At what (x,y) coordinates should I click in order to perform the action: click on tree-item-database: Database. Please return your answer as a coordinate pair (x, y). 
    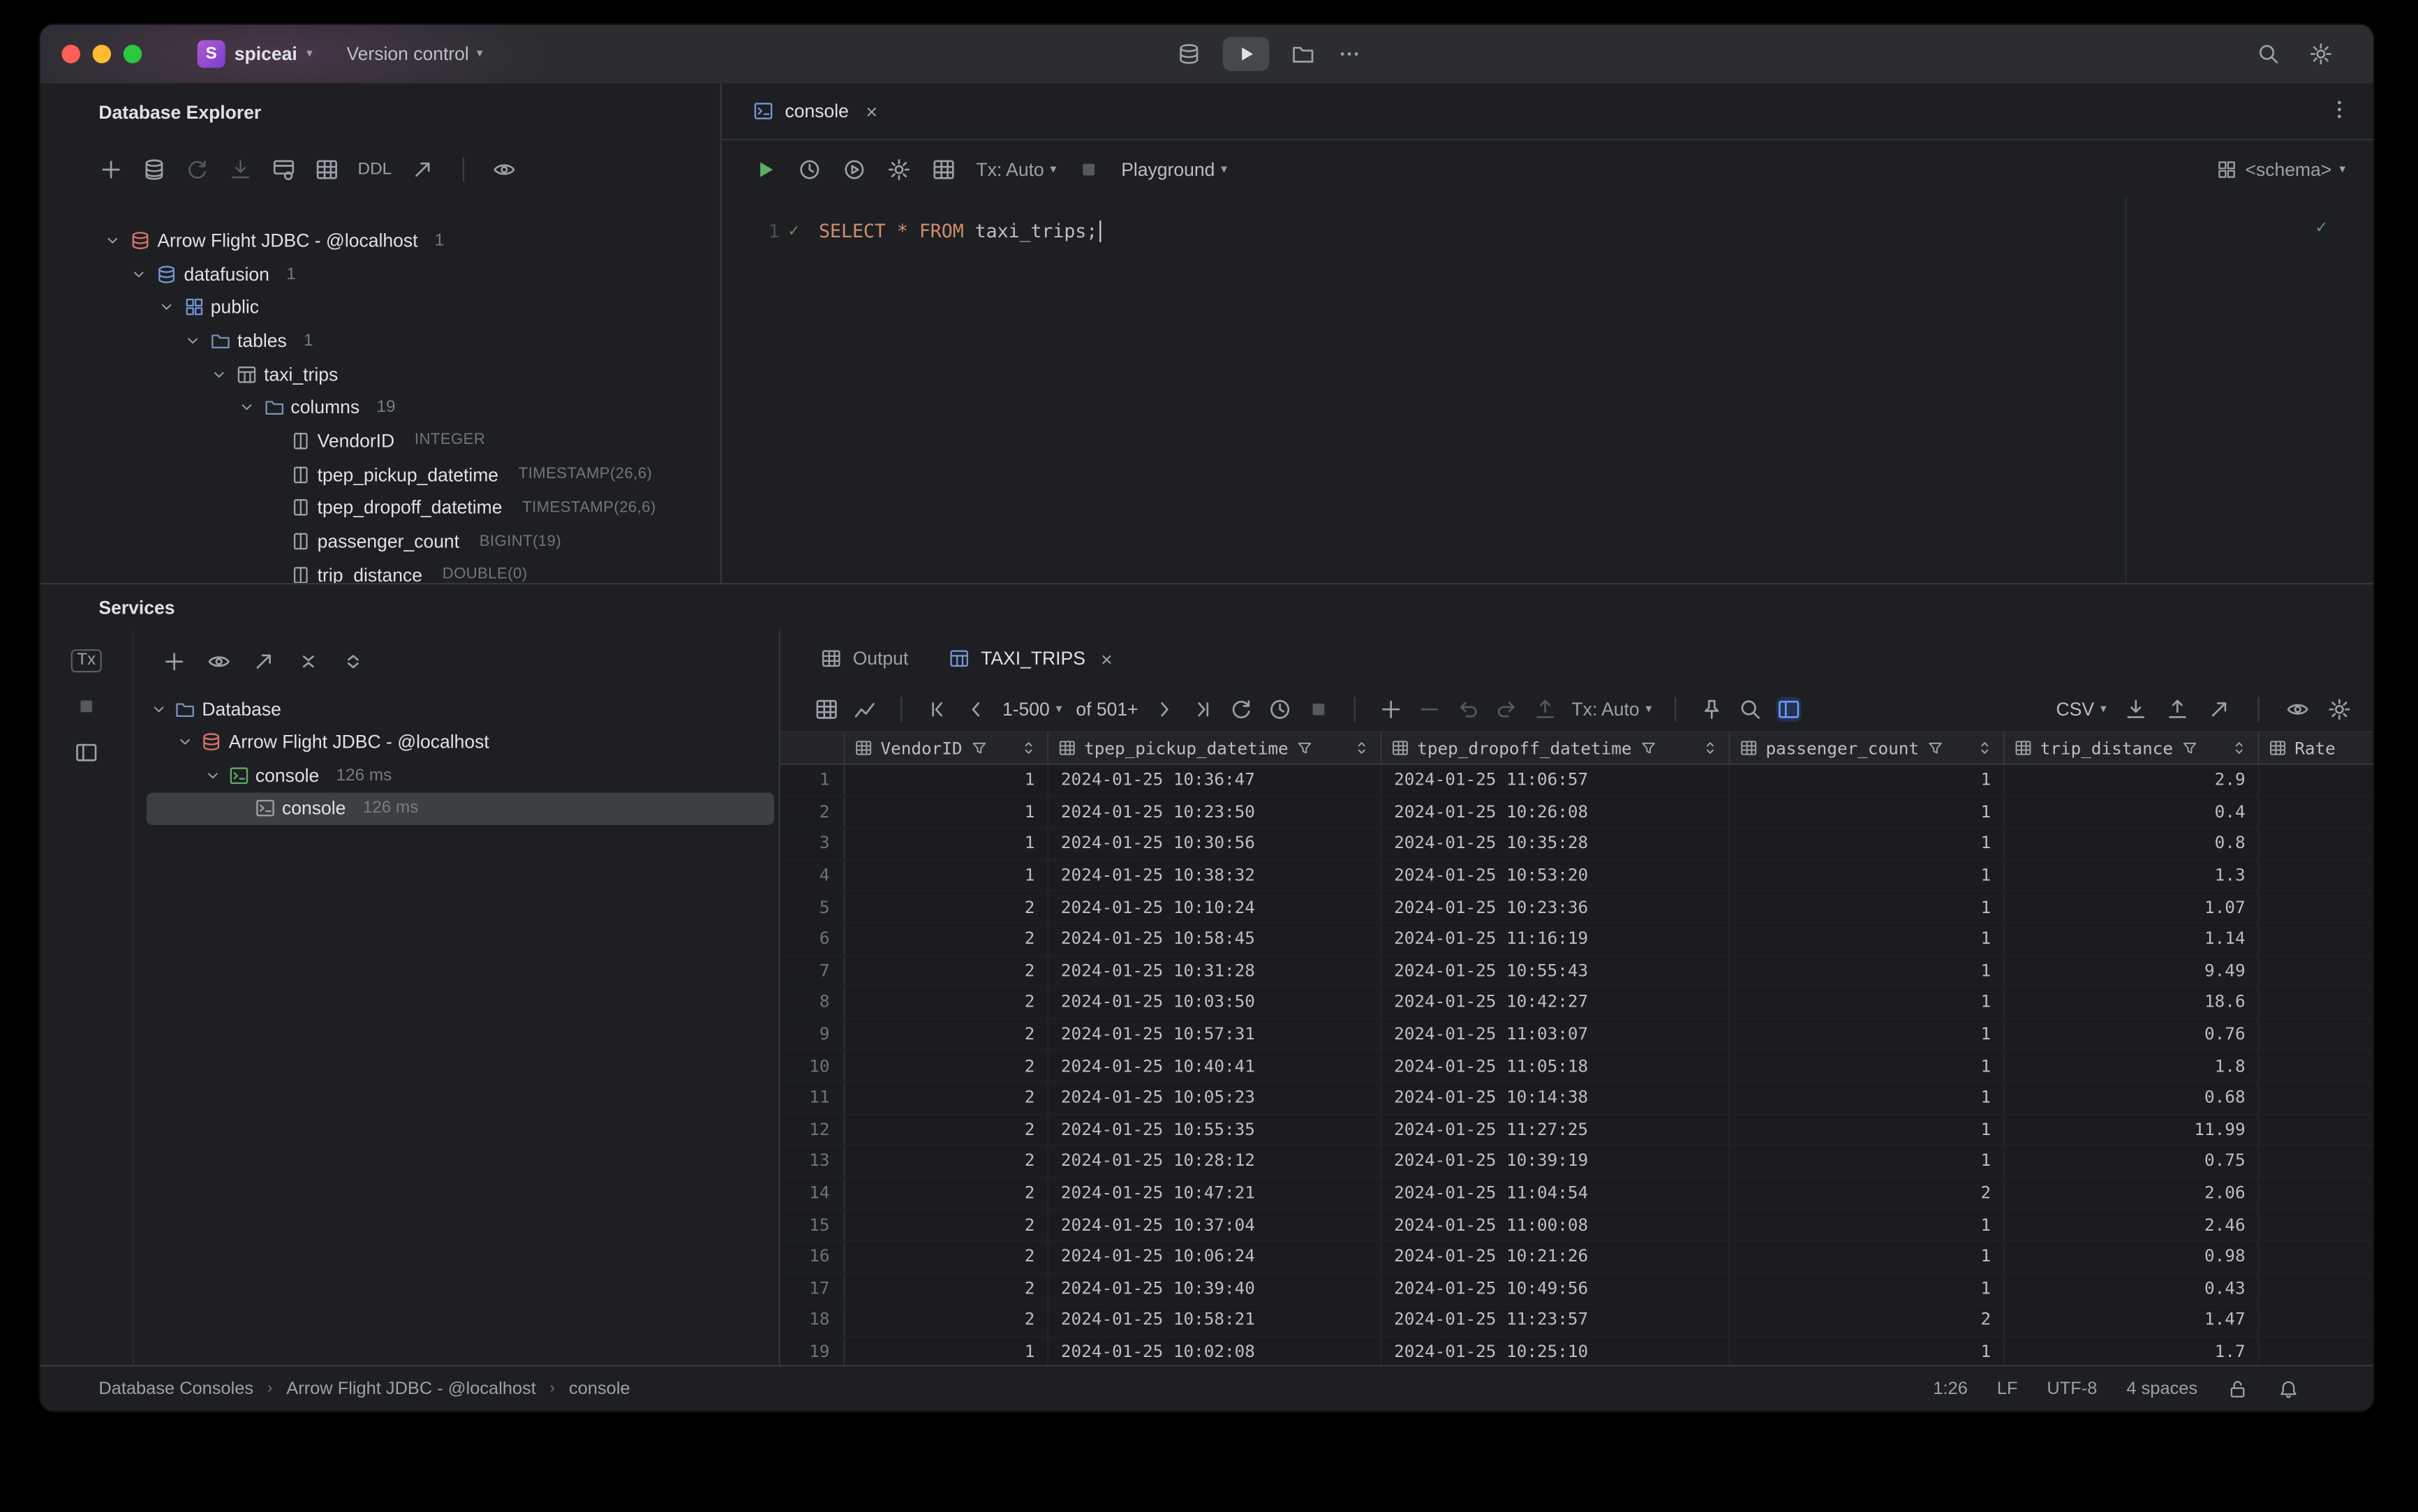
    Looking at the image, I should click on (456, 708).